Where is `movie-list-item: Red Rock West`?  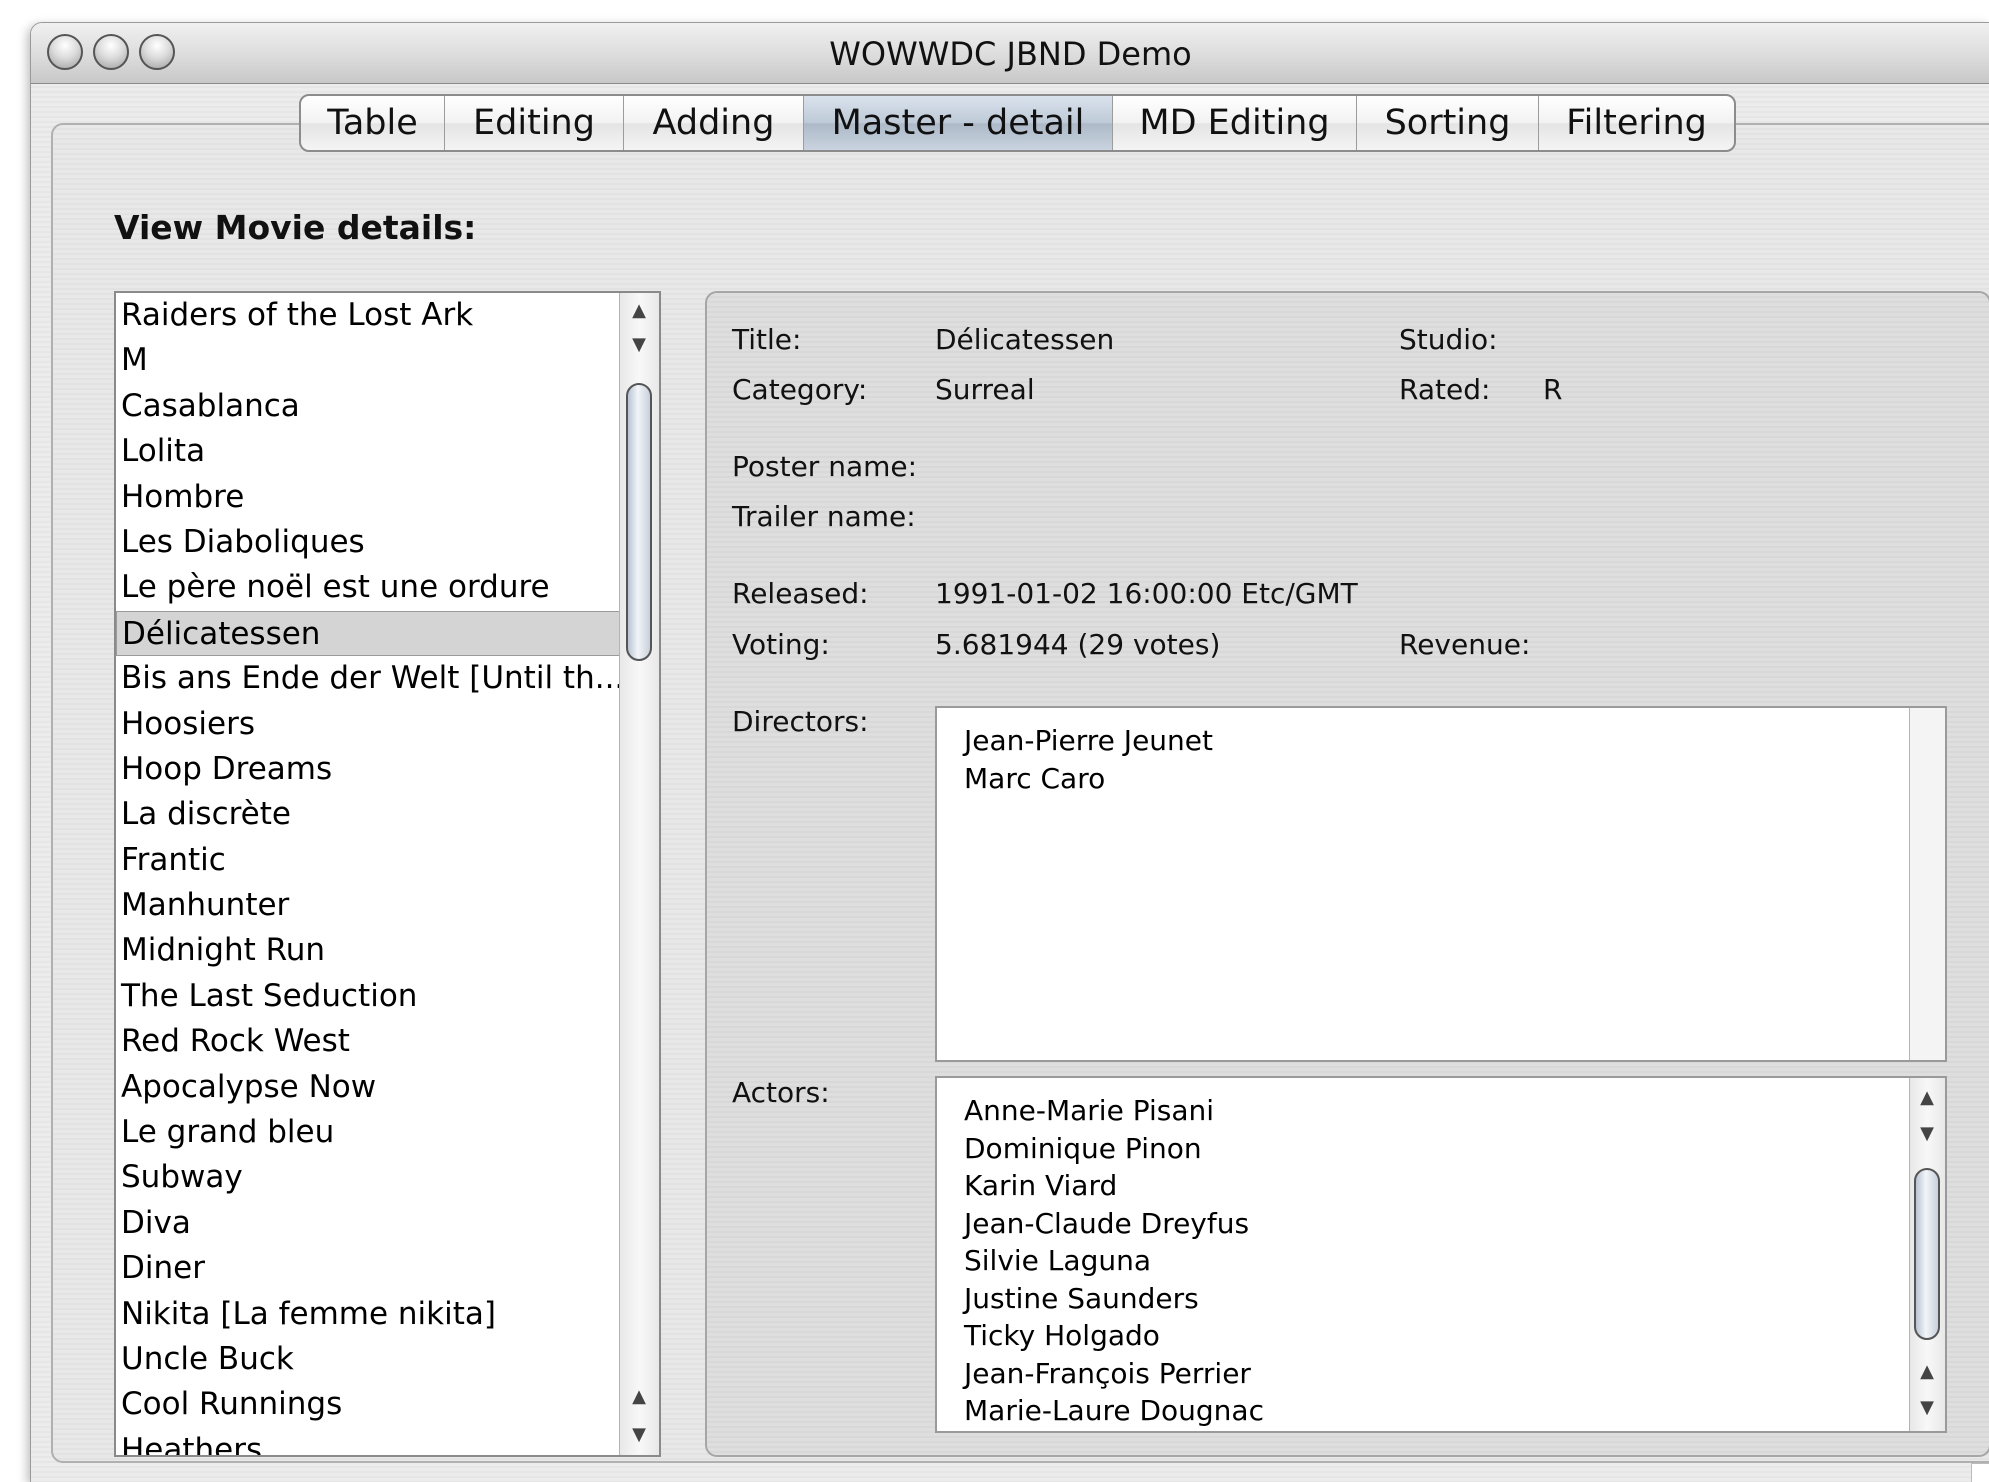
movie-list-item: Red Rock West is located at coordinates (368, 1041).